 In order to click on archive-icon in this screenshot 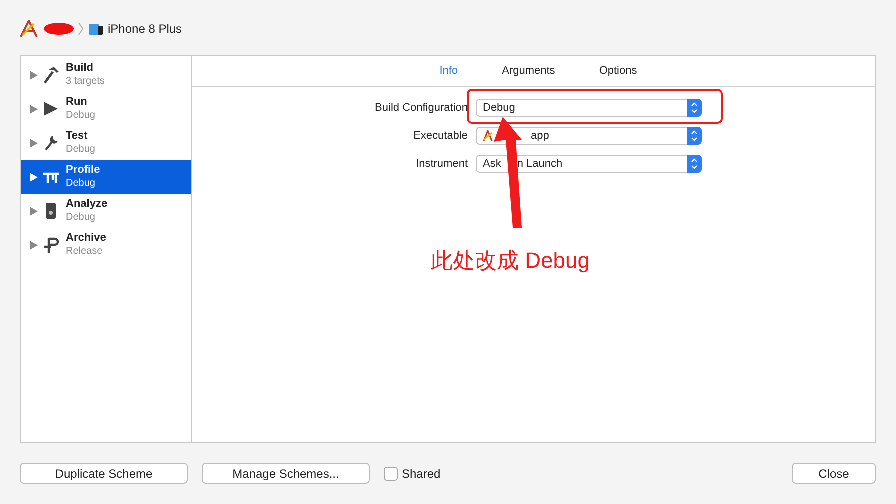, I will do `click(51, 245)`.